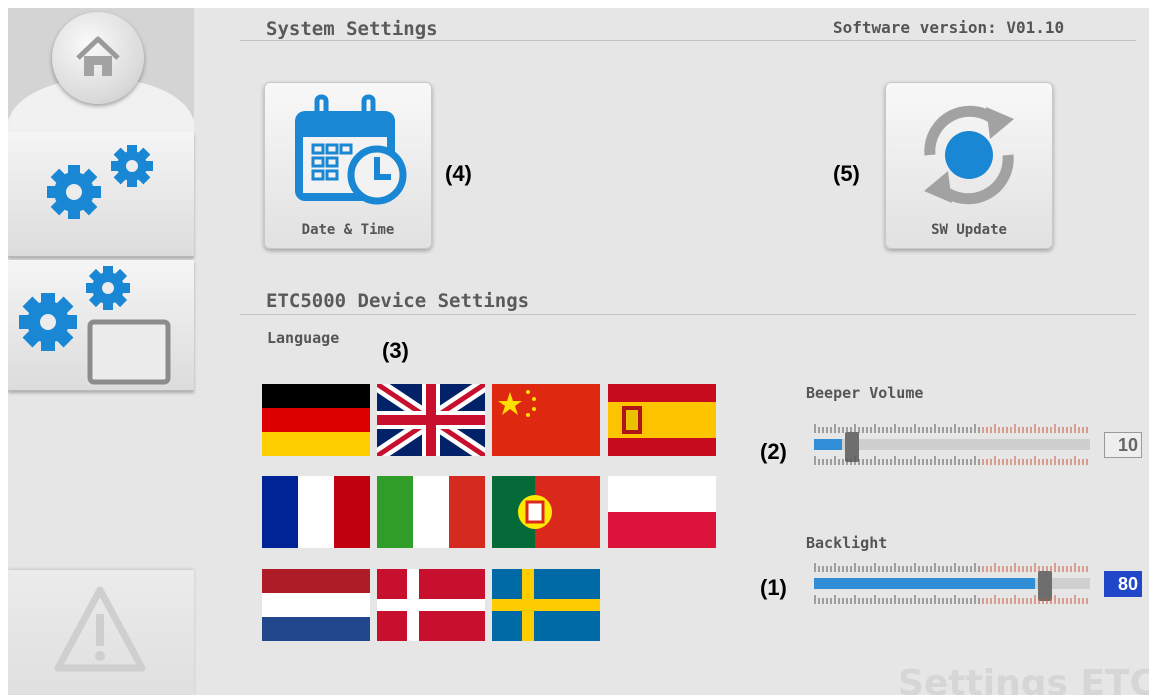 This screenshot has width=1149, height=695. What do you see at coordinates (865, 393) in the screenshot?
I see `beeper-volume-label: Beeper Volume` at bounding box center [865, 393].